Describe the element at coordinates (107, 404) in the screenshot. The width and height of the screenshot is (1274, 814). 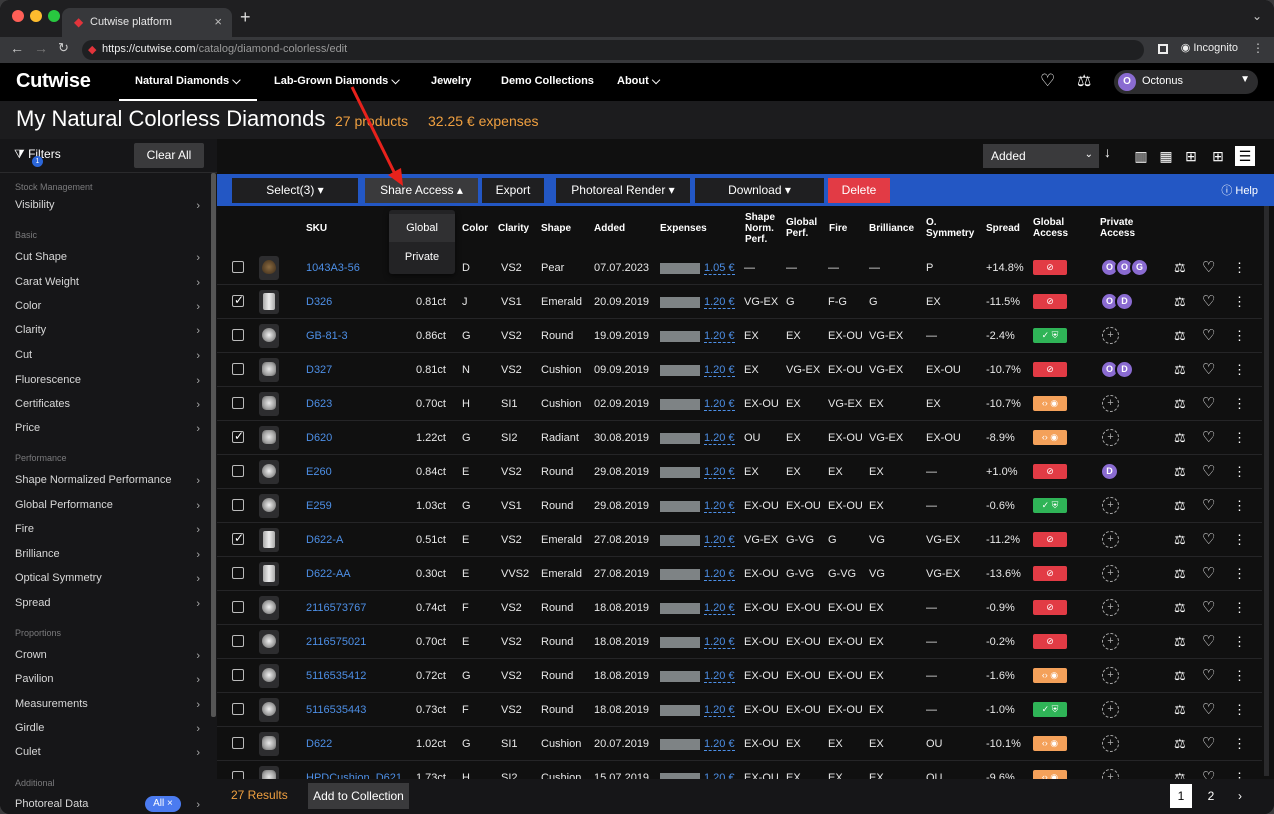
I see `sidebar-filter-item: Certificates ›` at that location.